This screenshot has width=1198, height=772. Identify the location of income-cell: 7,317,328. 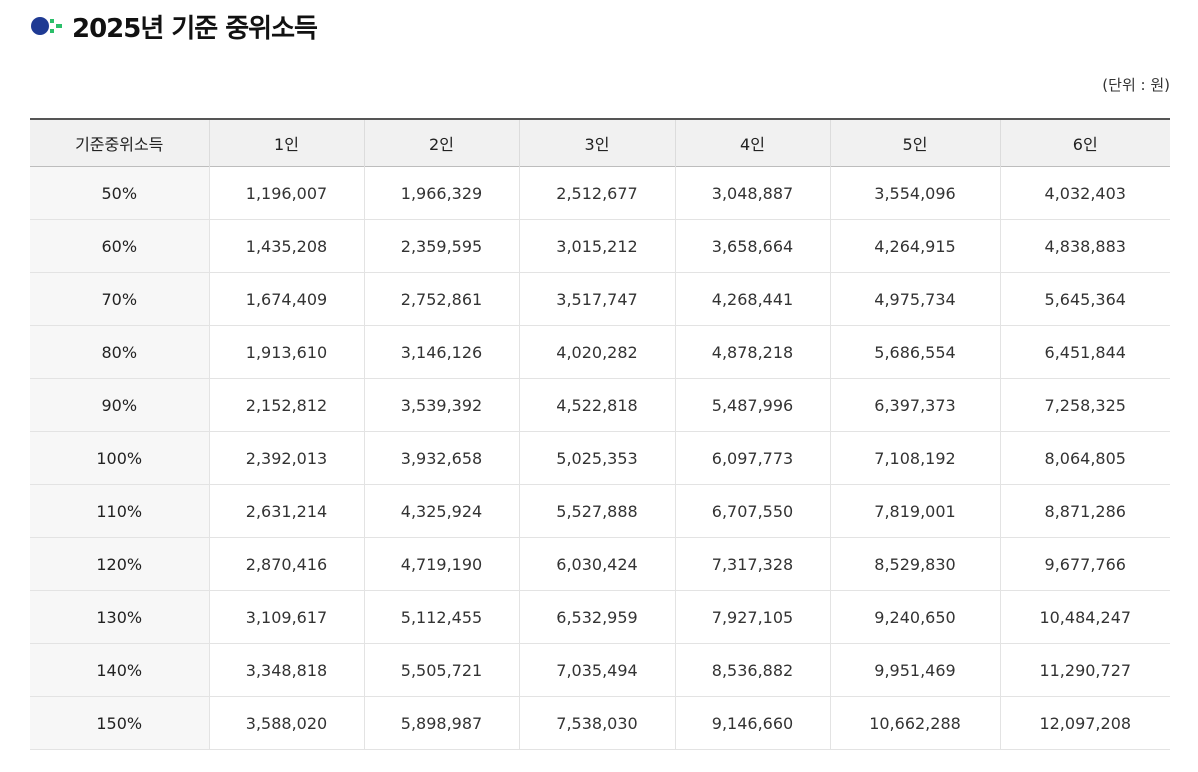
(752, 564).